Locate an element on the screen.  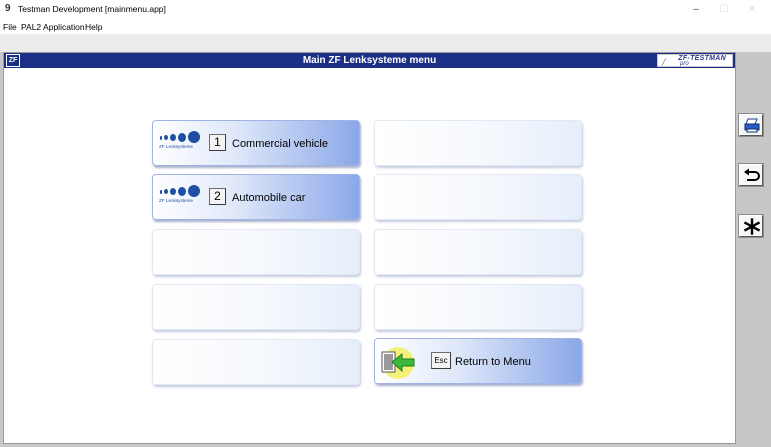
menu-file: File is located at coordinates (10, 27).